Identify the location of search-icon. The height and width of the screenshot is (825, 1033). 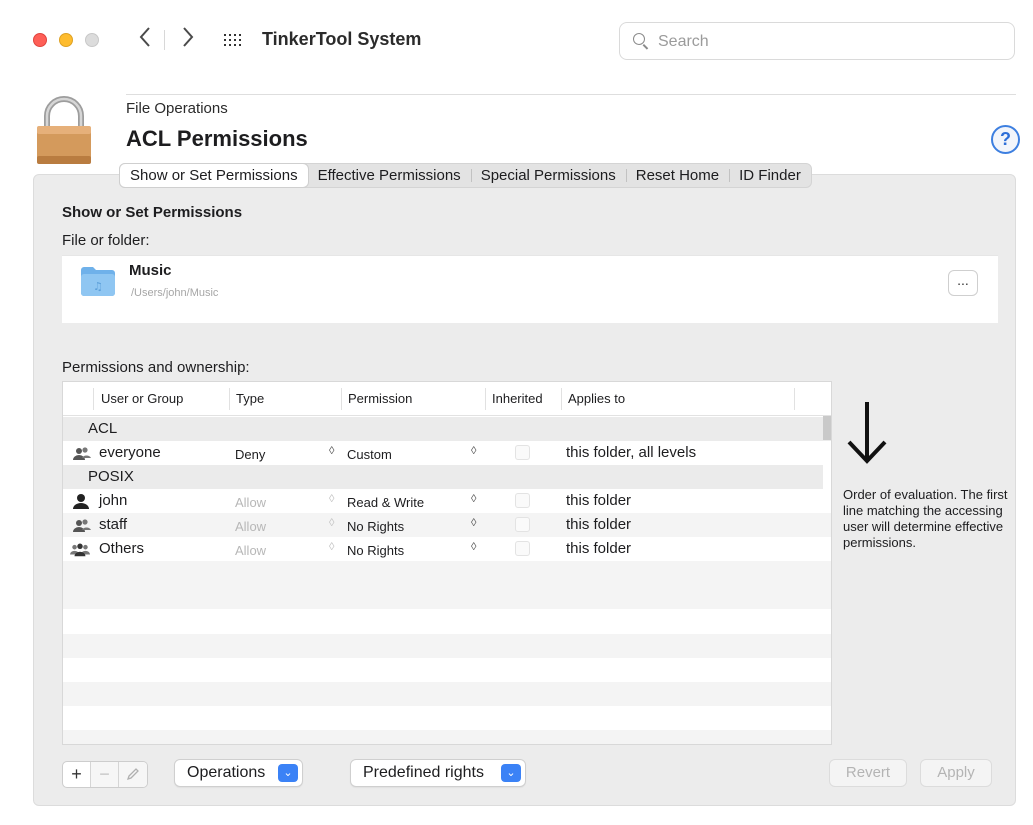
(639, 39).